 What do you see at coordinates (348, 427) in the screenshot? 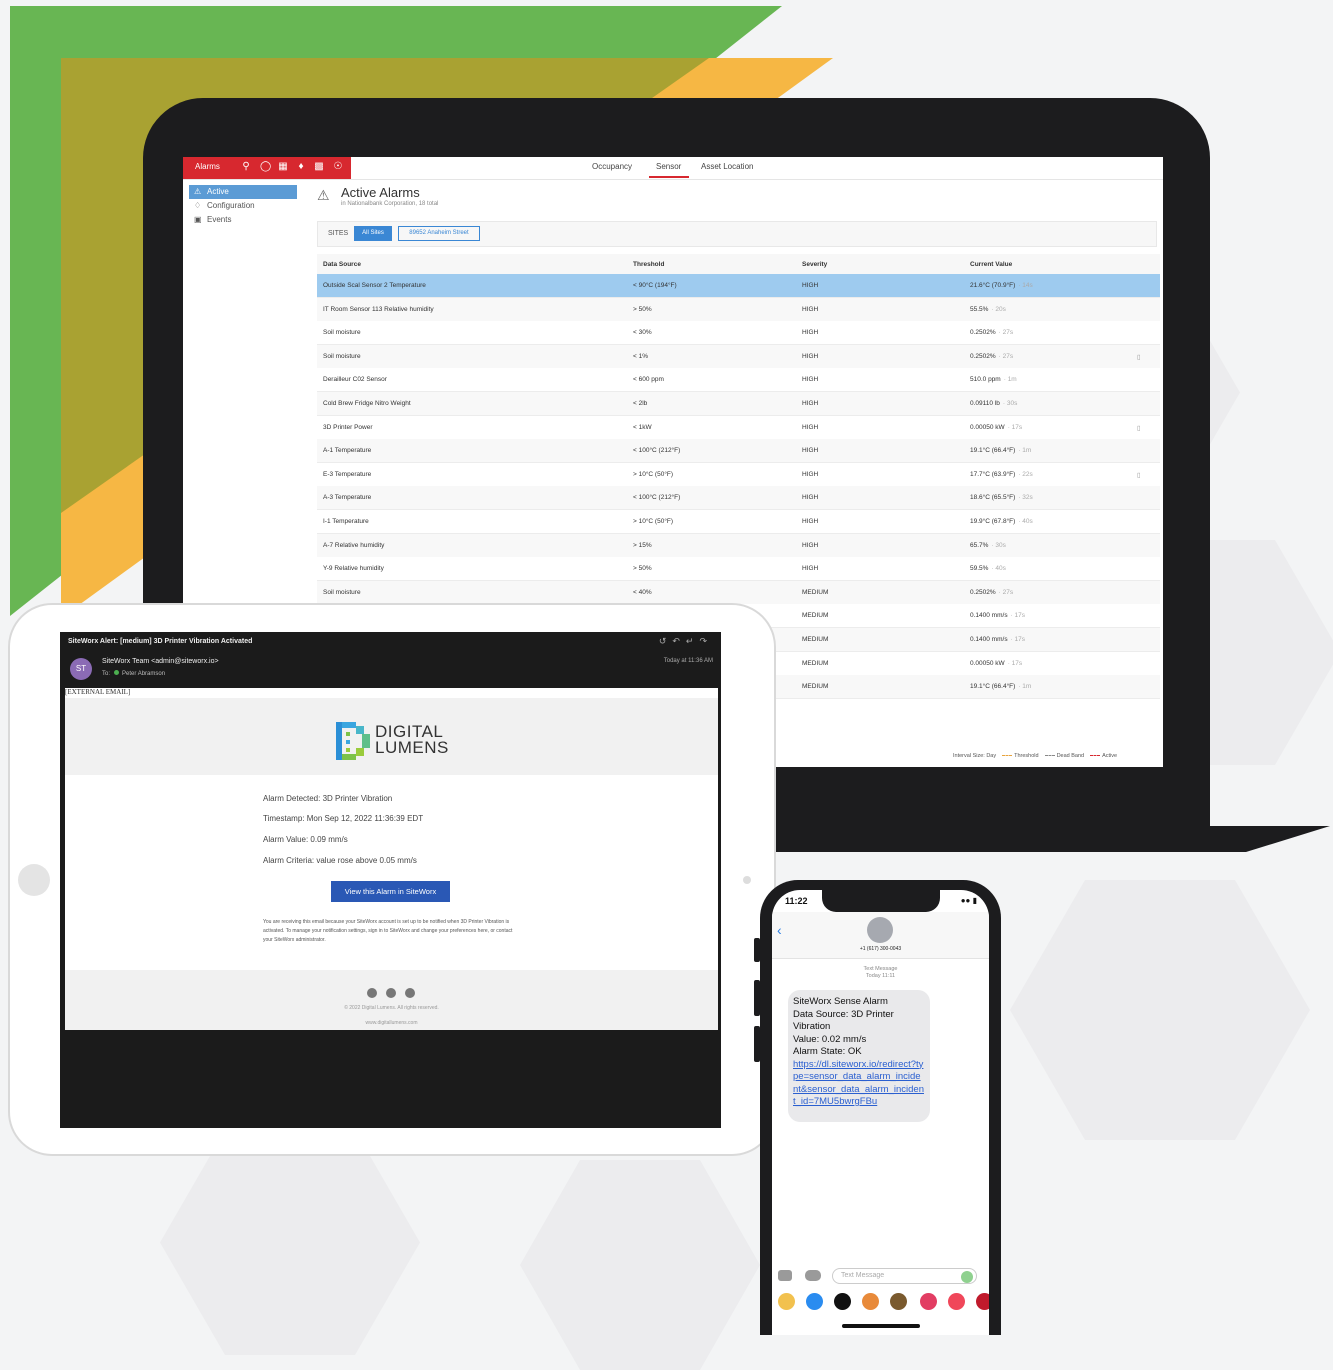
I see `table-cell-source: 3D Printer Power` at bounding box center [348, 427].